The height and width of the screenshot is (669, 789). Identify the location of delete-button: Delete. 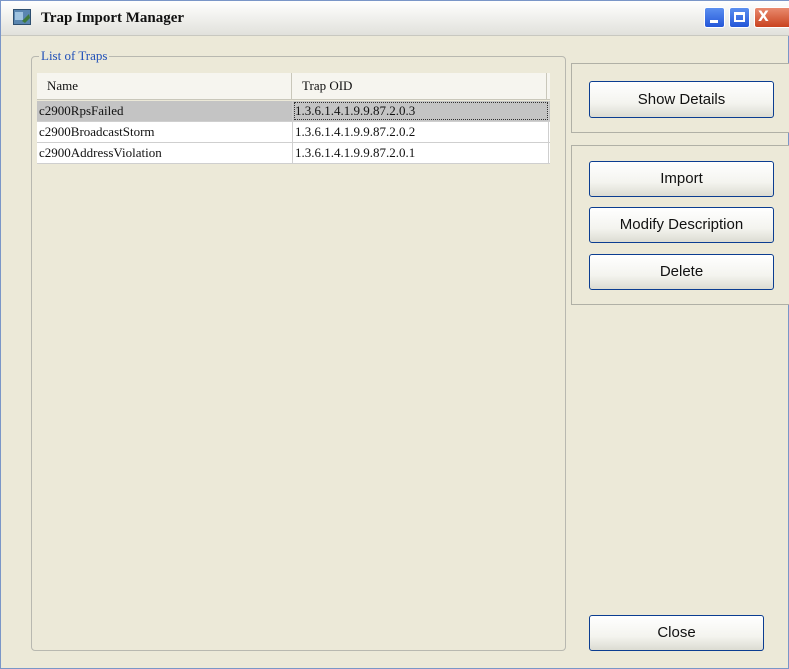
(681, 272).